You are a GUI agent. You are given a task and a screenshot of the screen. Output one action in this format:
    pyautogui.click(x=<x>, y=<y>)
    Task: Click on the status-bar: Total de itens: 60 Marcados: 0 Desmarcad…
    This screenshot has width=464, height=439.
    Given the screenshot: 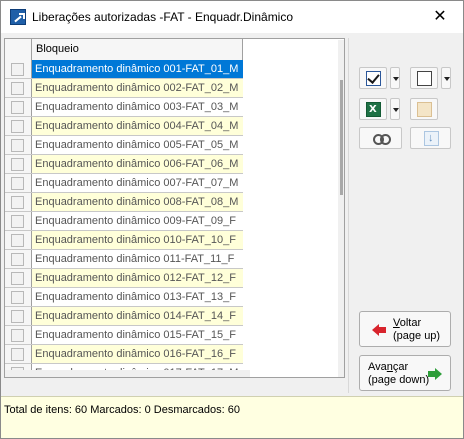 What is the action you would take?
    pyautogui.click(x=232, y=417)
    